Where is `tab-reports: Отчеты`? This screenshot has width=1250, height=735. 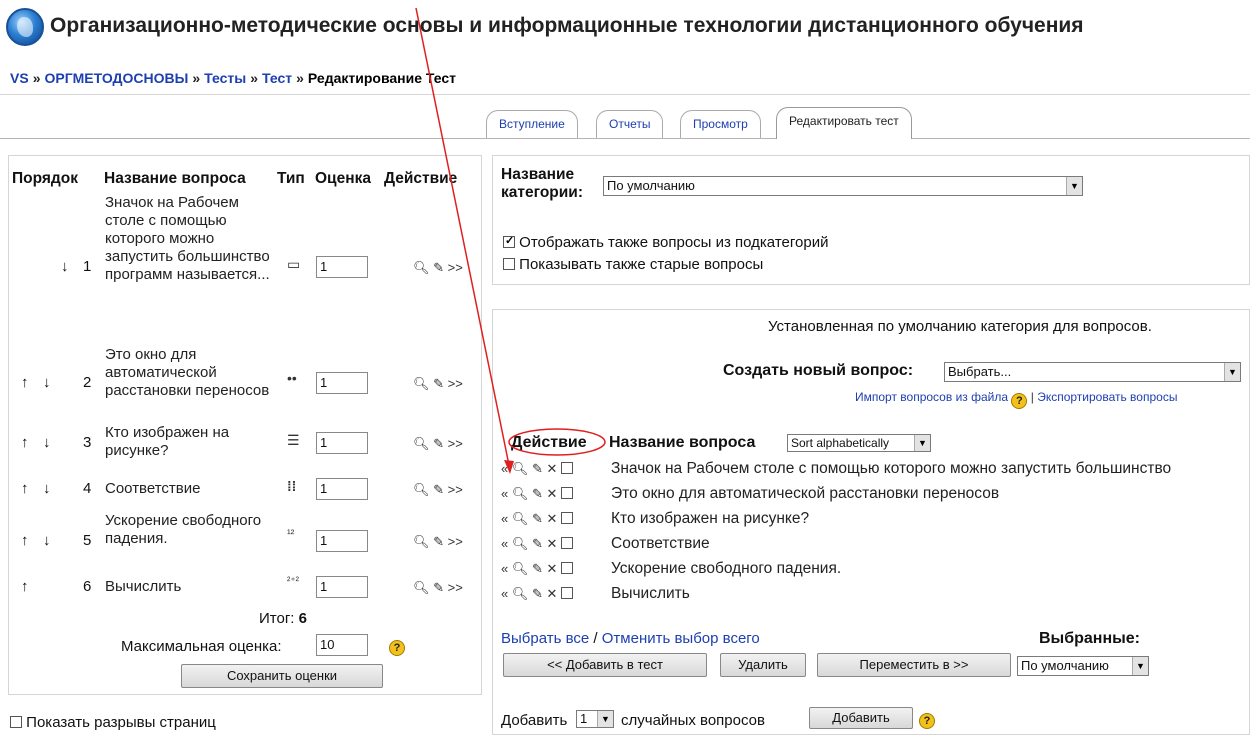
tab-reports: Отчеты is located at coordinates (630, 124).